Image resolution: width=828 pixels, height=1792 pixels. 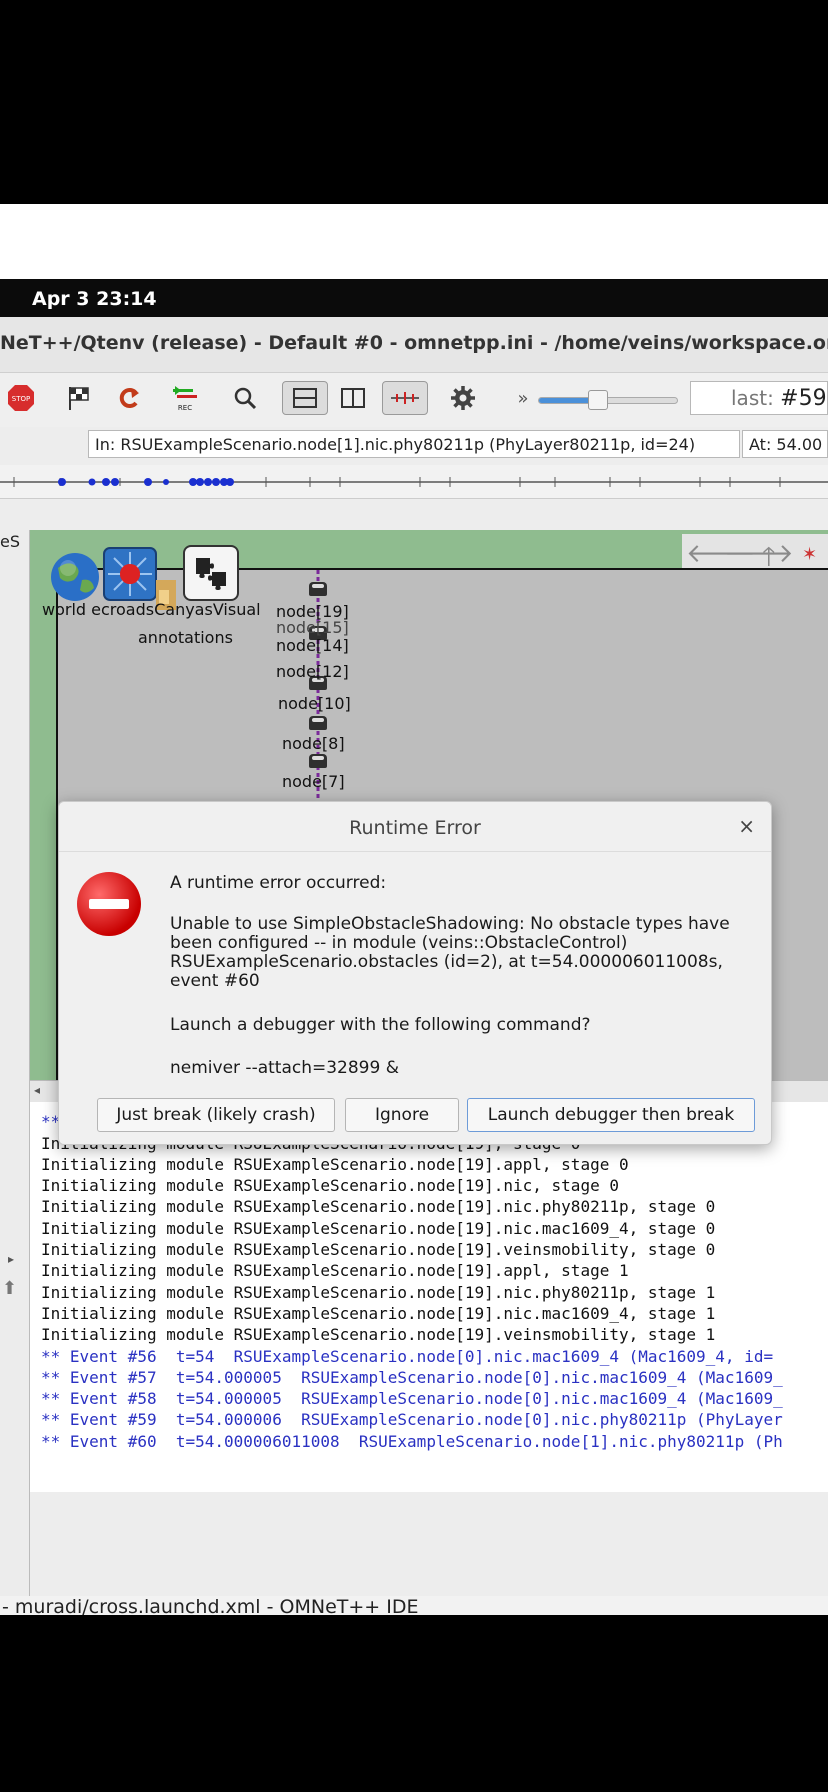 I want to click on node-label: node[15], so click(x=312, y=627).